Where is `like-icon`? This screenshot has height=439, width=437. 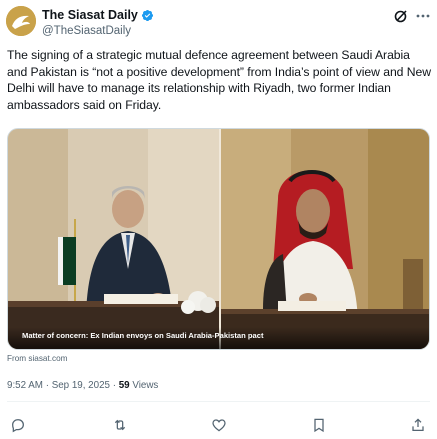
like-icon is located at coordinates (219, 425).